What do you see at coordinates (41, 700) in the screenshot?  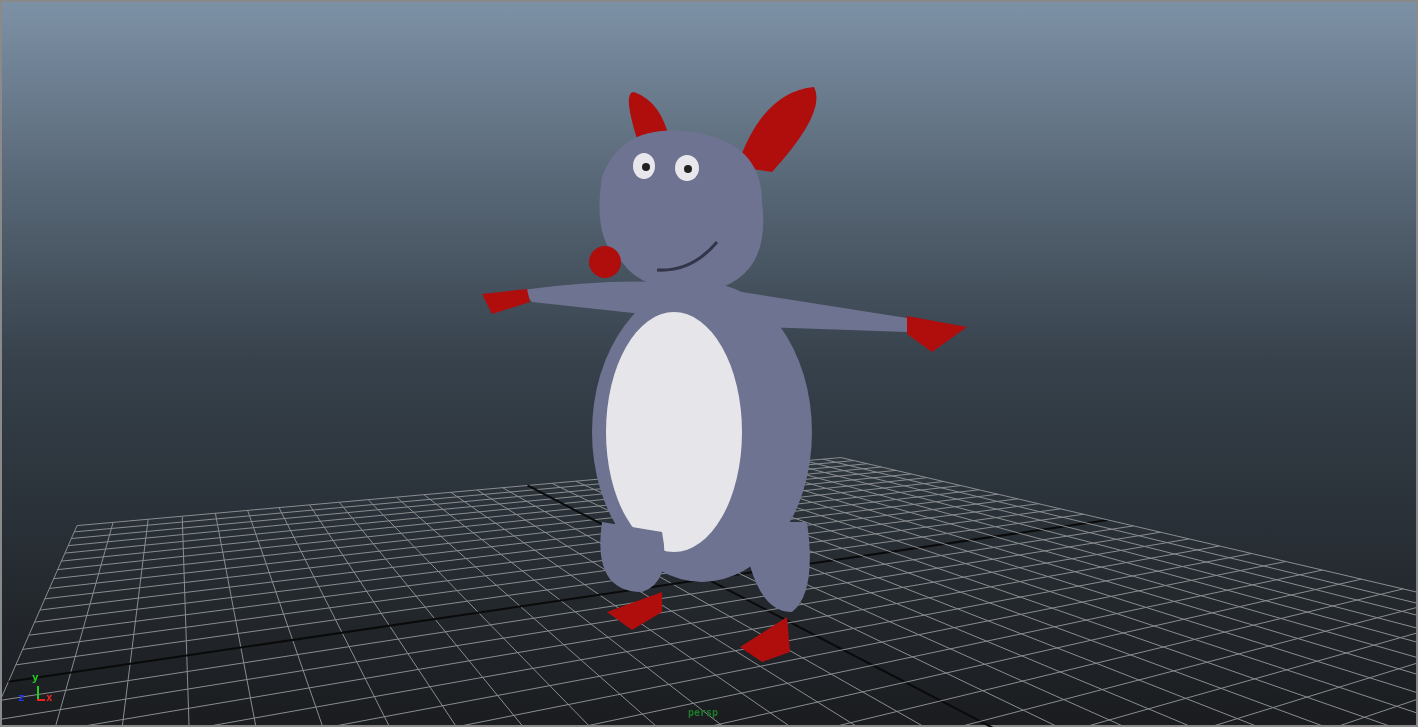 I see `x-axis-icon` at bounding box center [41, 700].